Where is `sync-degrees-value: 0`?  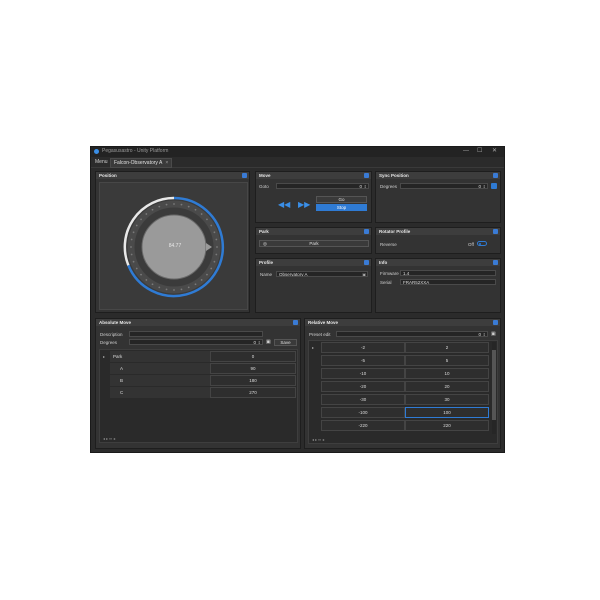
sync-degrees-value: 0 is located at coordinates (479, 186).